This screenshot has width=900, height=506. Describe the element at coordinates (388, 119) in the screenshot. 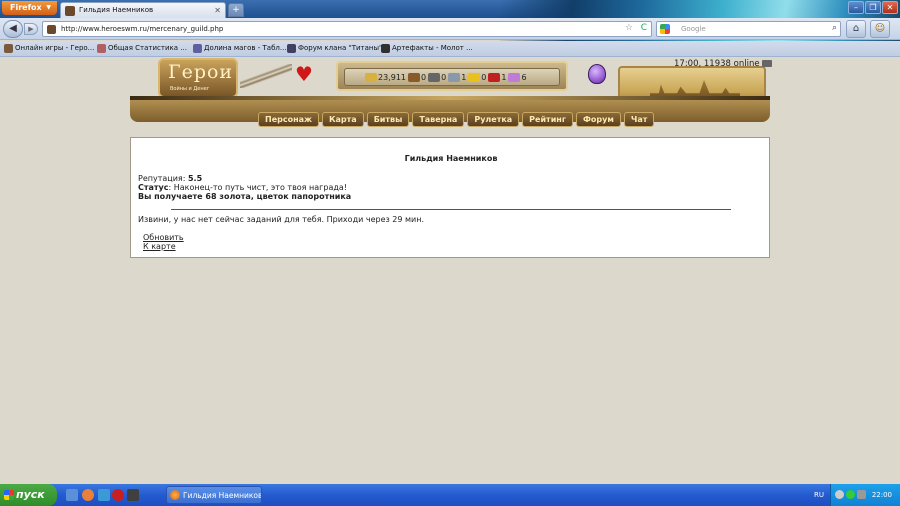

I see `nav-item: Битвы` at that location.